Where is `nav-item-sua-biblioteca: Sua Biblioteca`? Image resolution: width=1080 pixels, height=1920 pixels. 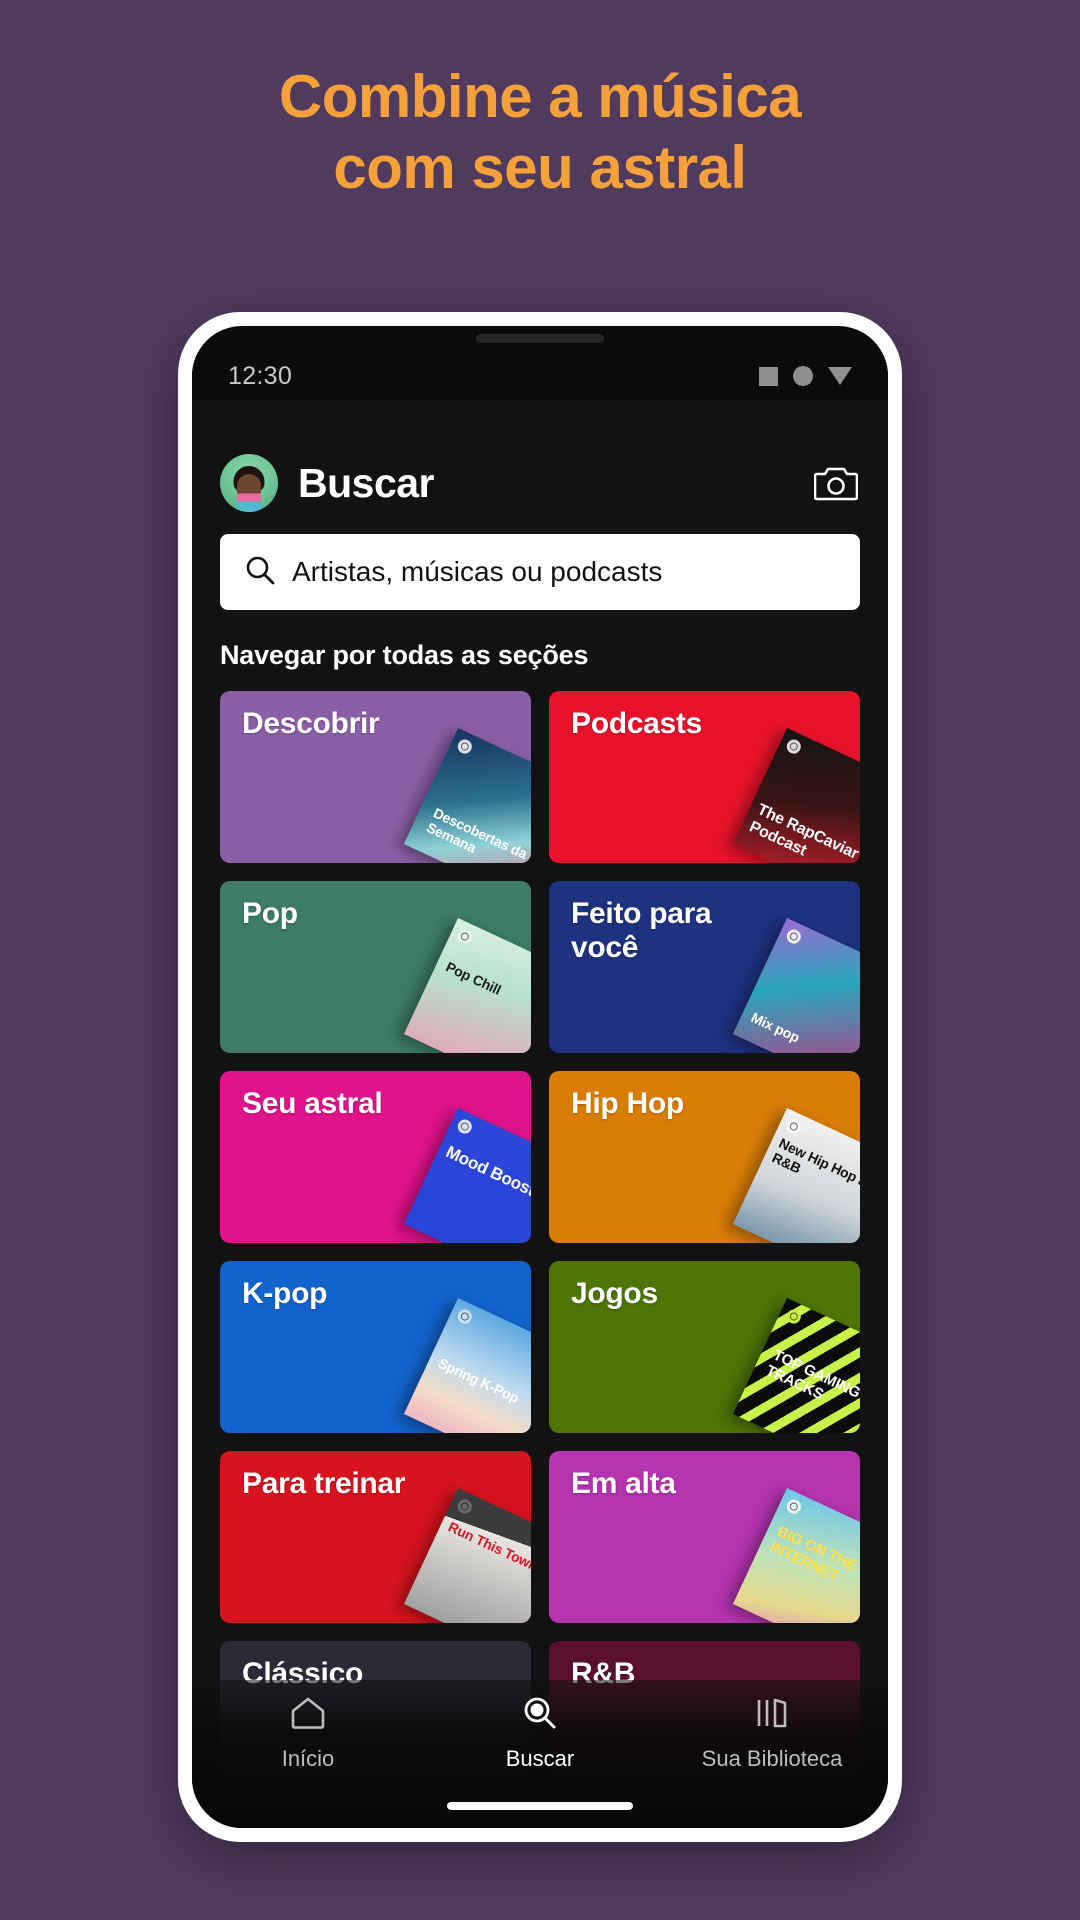 nav-item-sua-biblioteca: Sua Biblioteca is located at coordinates (772, 1733).